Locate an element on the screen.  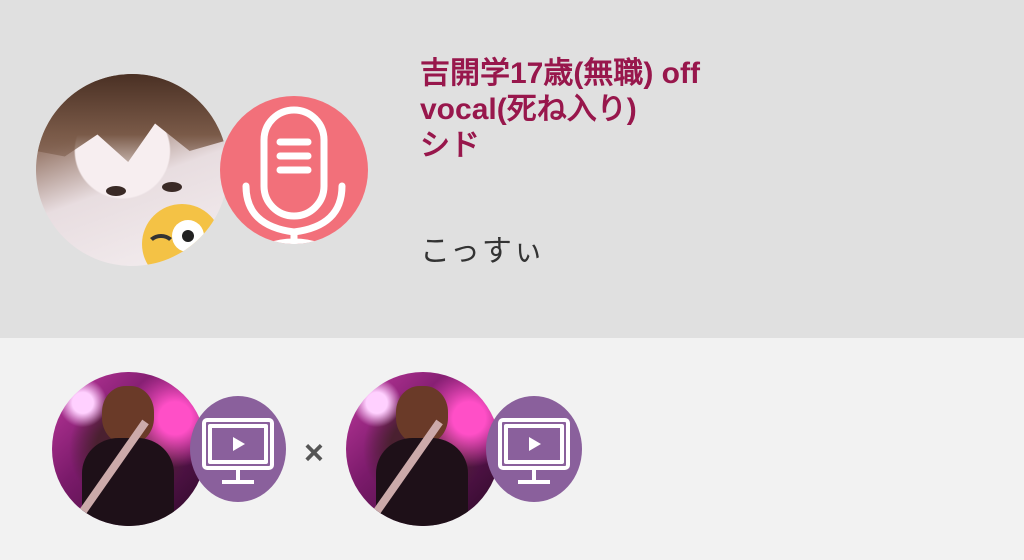
sticker-emoji is located at coordinates (182, 235).